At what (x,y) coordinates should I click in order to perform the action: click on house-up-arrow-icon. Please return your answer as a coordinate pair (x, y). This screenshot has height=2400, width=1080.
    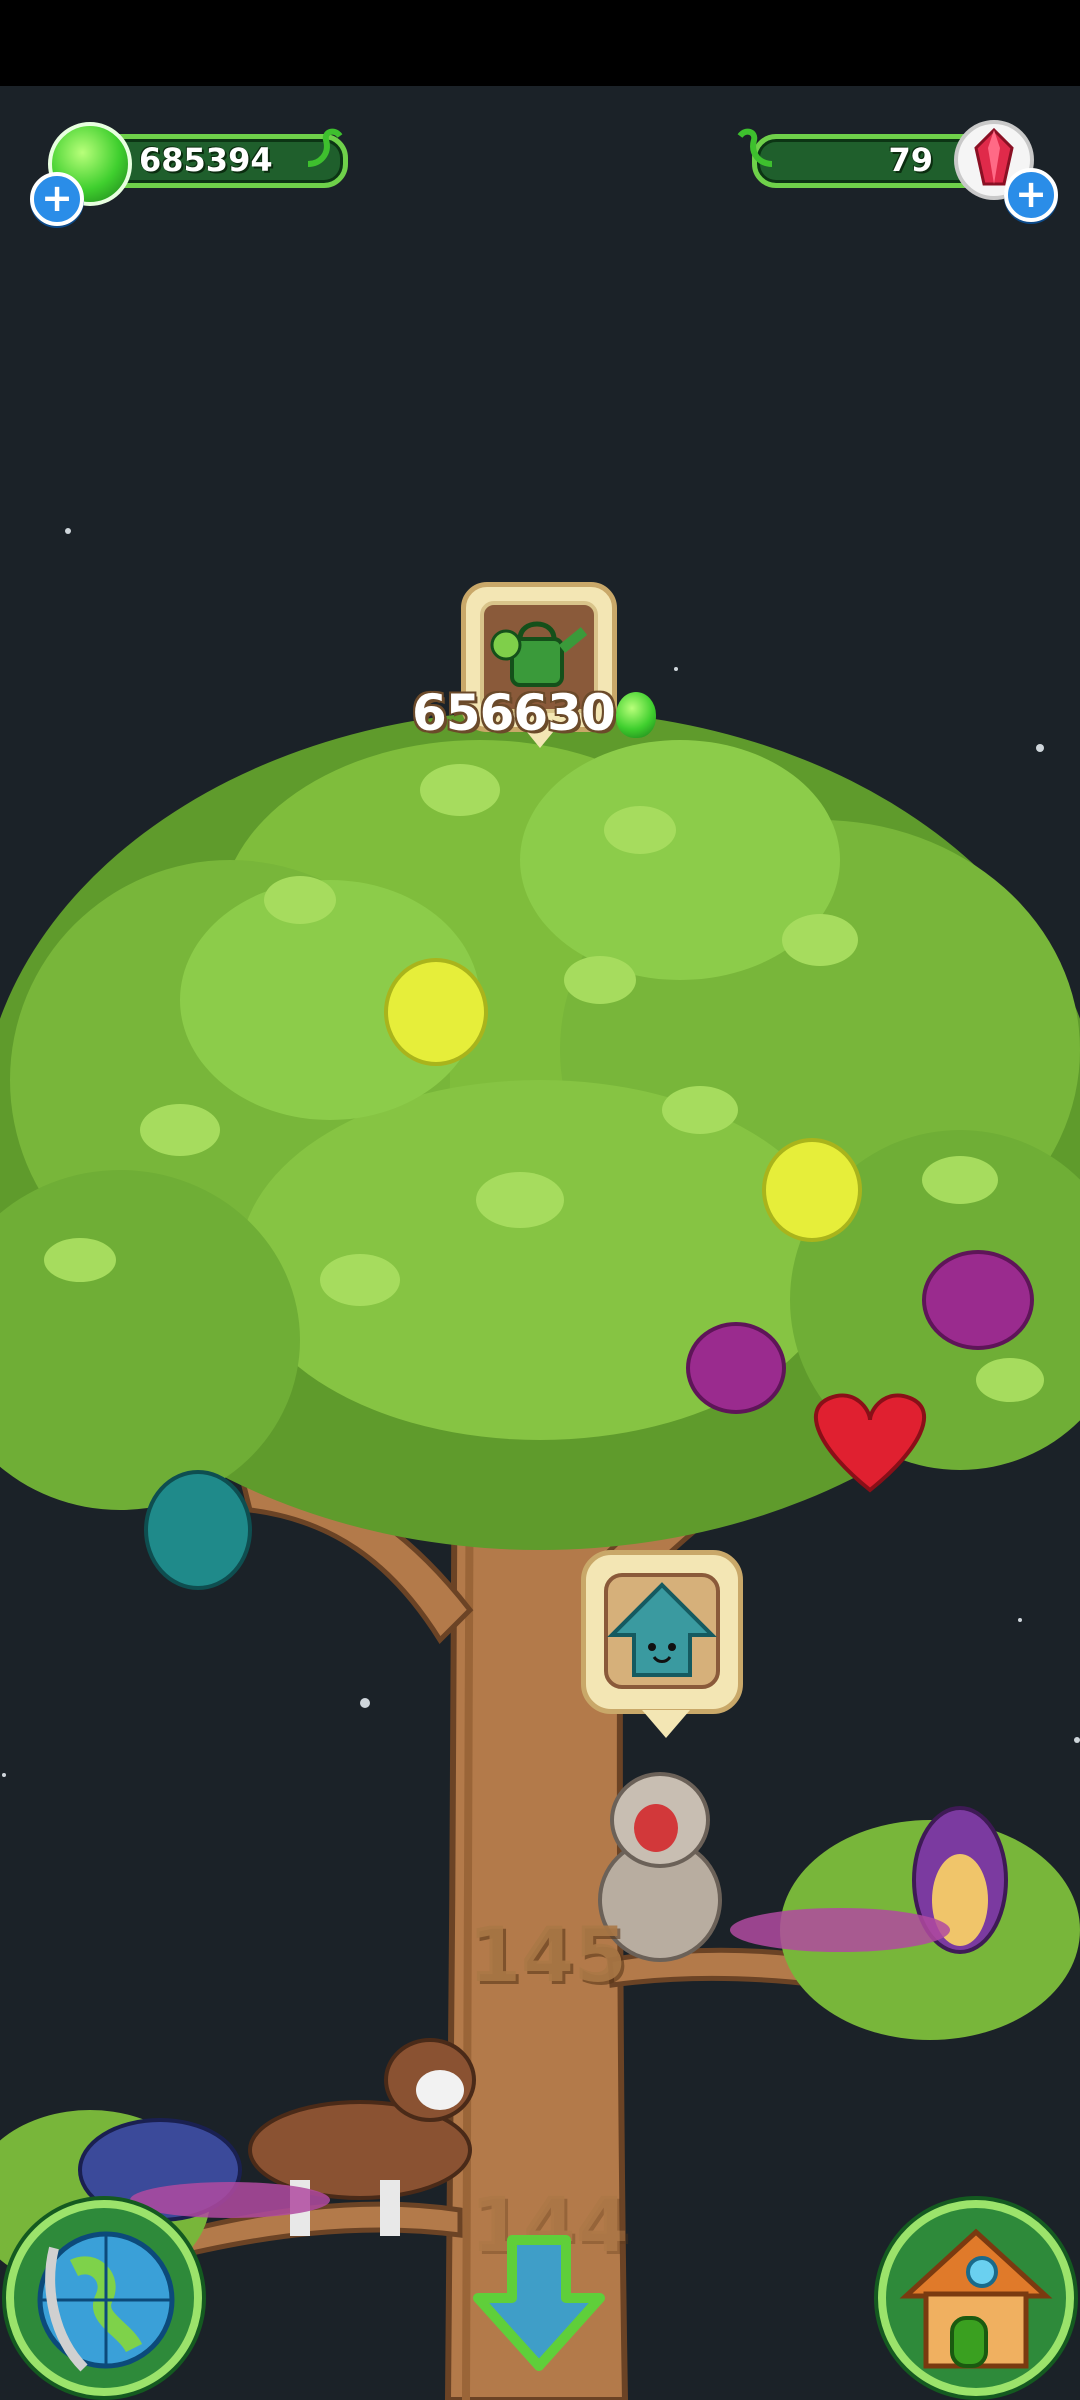
    Looking at the image, I should click on (662, 1631).